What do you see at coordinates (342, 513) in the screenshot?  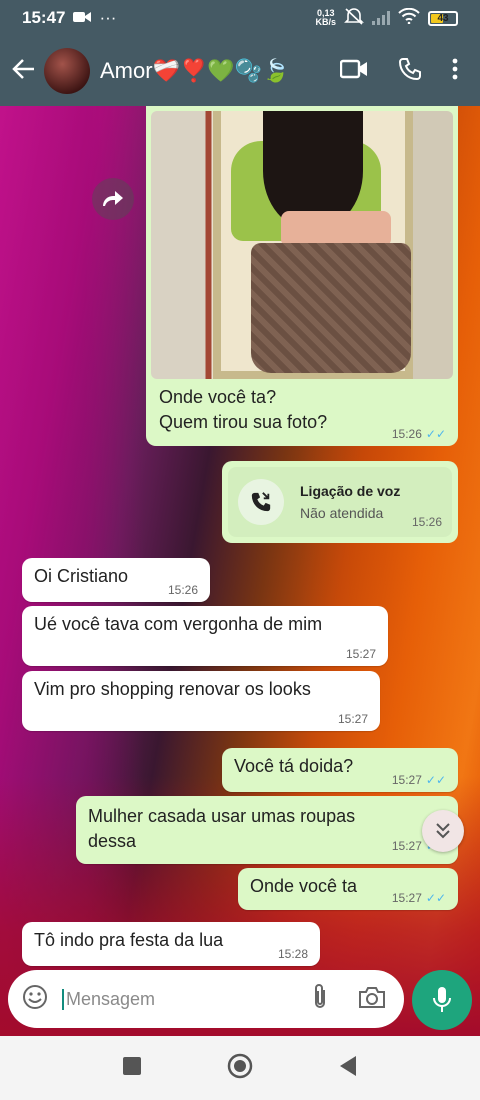 I see `call-status: Não atendida` at bounding box center [342, 513].